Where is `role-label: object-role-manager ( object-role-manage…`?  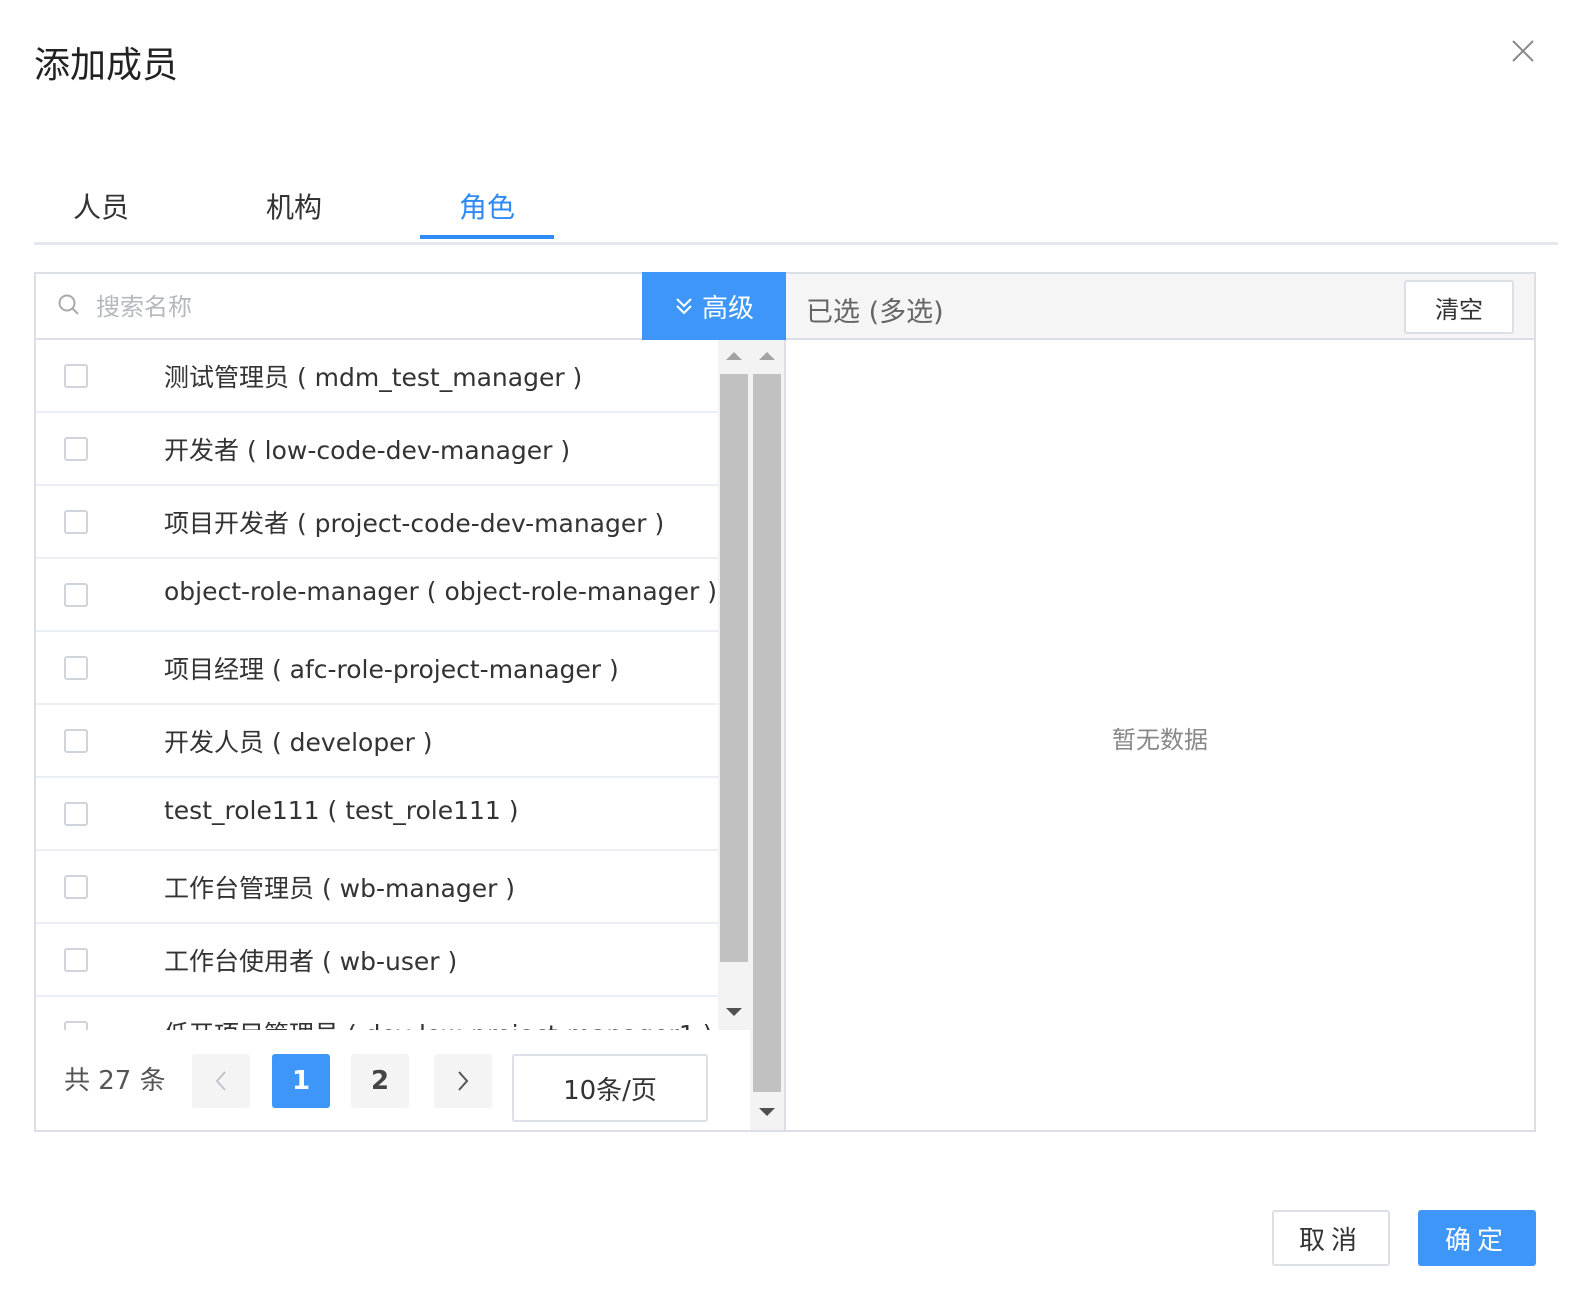
role-label: object-role-manager ( object-role-manage… is located at coordinates (440, 591).